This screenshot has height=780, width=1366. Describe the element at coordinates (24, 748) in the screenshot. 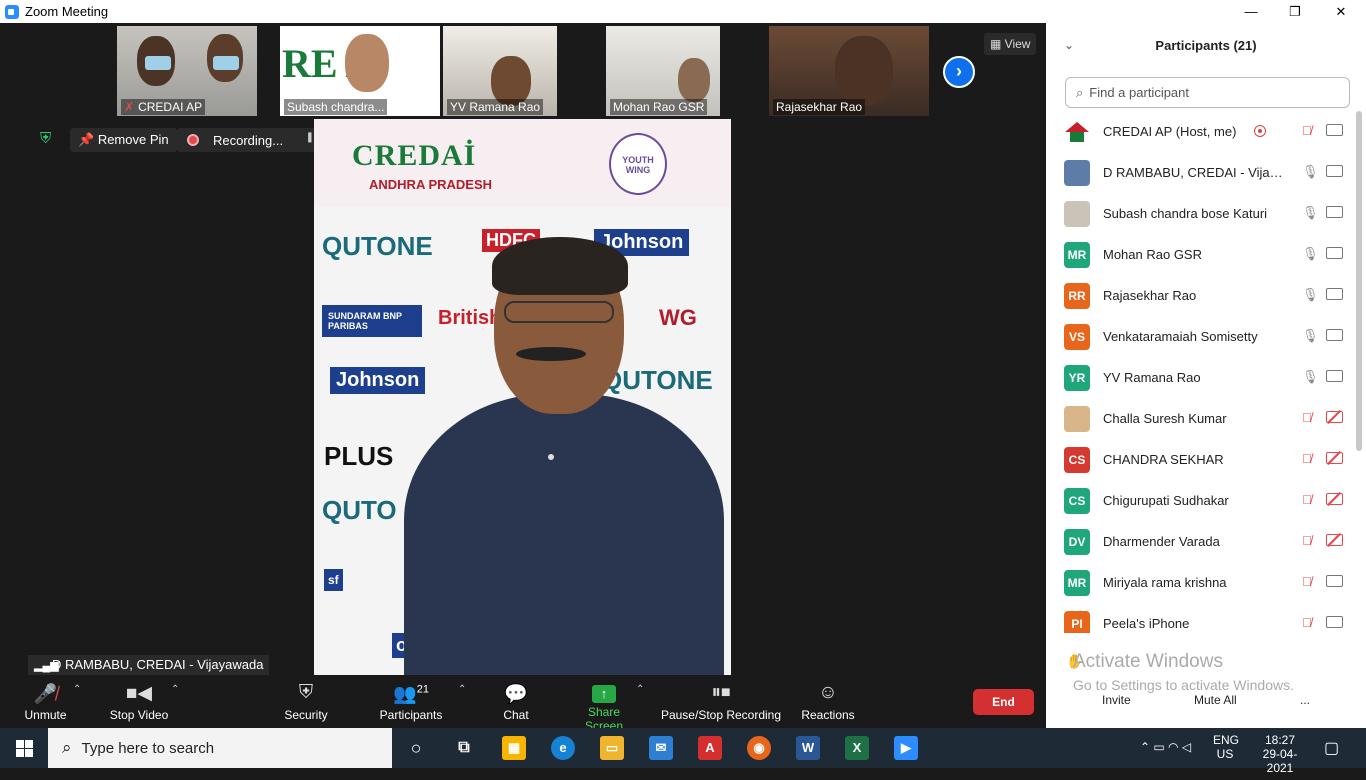

I see `windows-start-button` at that location.